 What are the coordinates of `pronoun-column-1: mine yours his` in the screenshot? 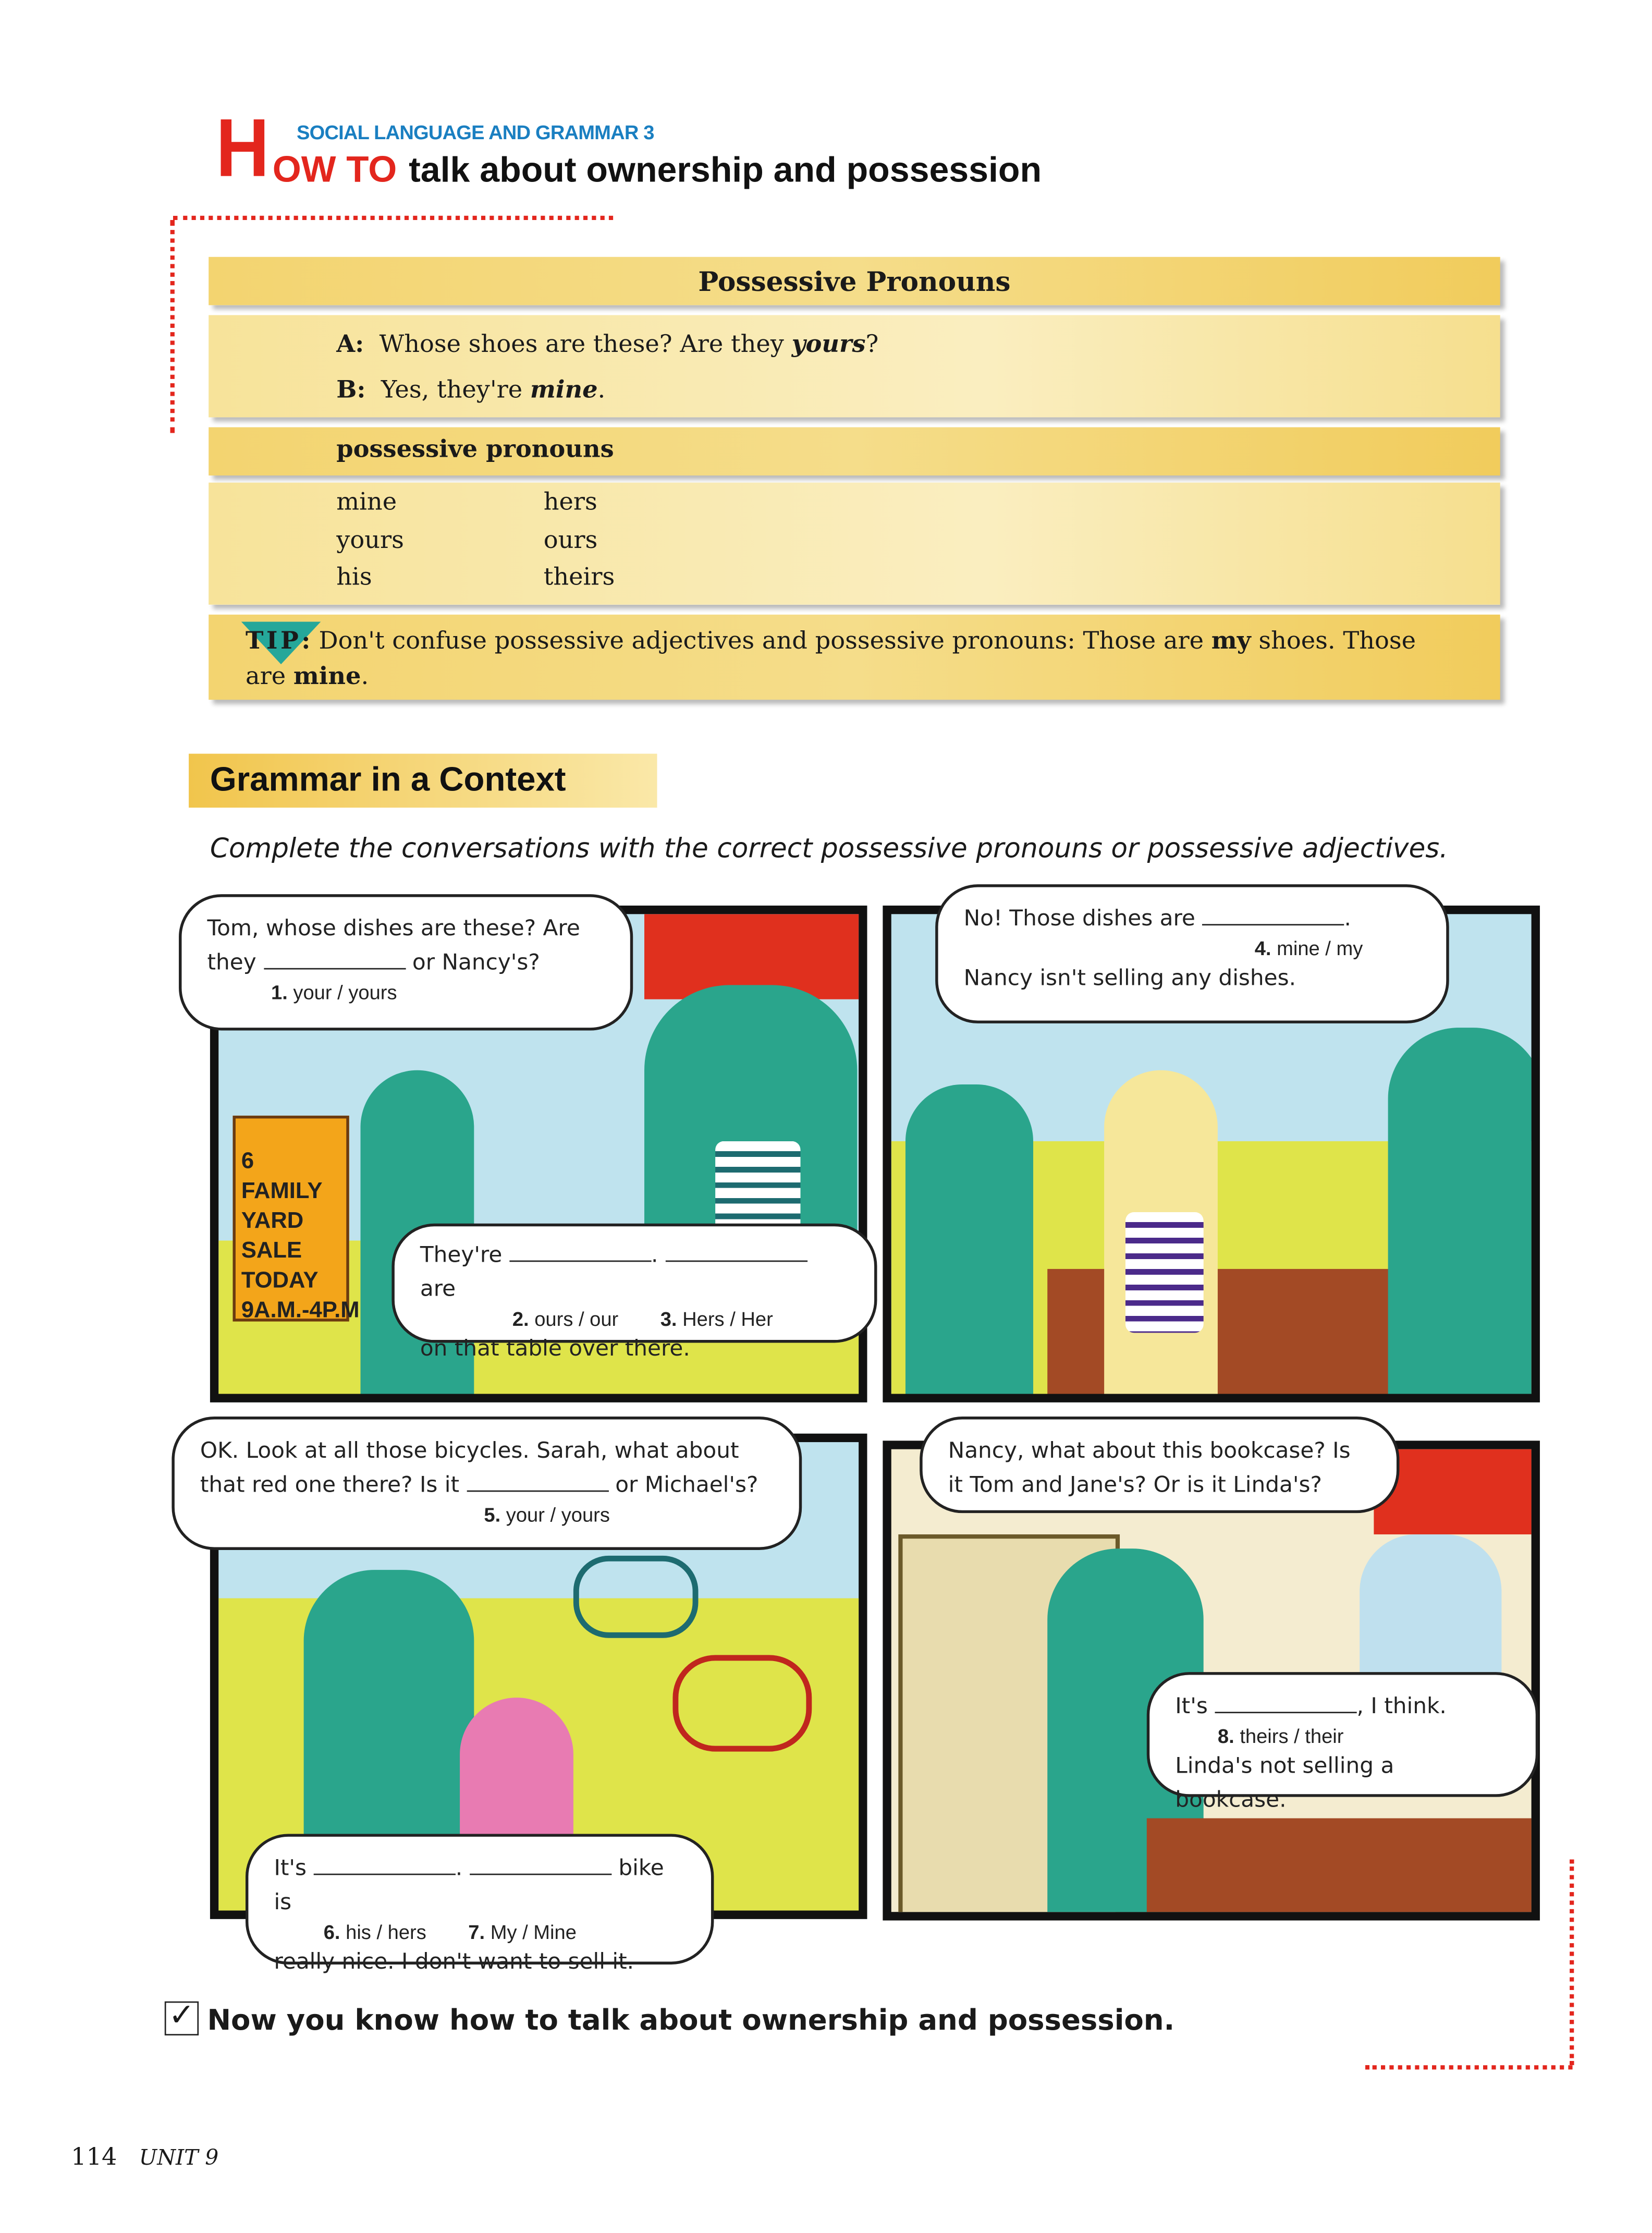 It's located at (370, 540).